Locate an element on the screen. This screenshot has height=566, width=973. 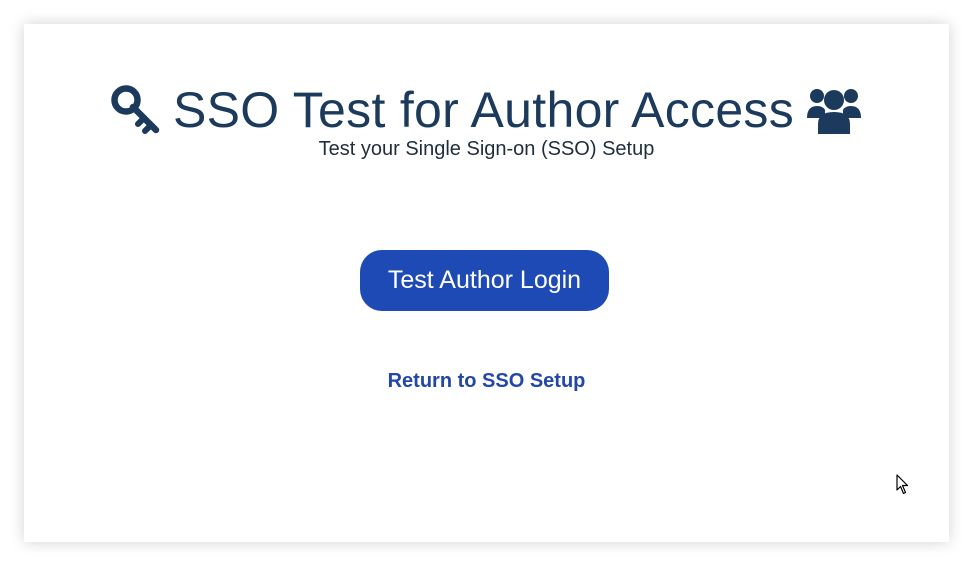
page-subtitle: Test your Single Sign-on (SSO) Setup is located at coordinates (486, 149).